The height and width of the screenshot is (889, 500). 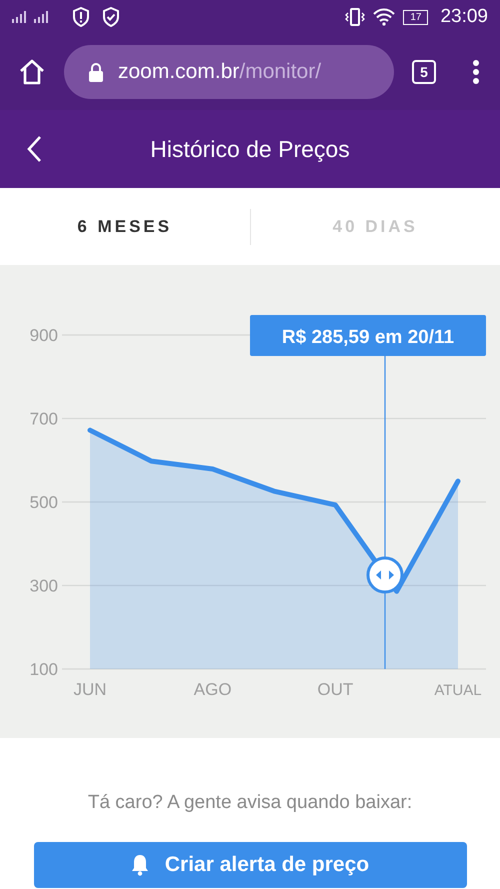 I want to click on axis-label: 900, so click(x=44, y=335).